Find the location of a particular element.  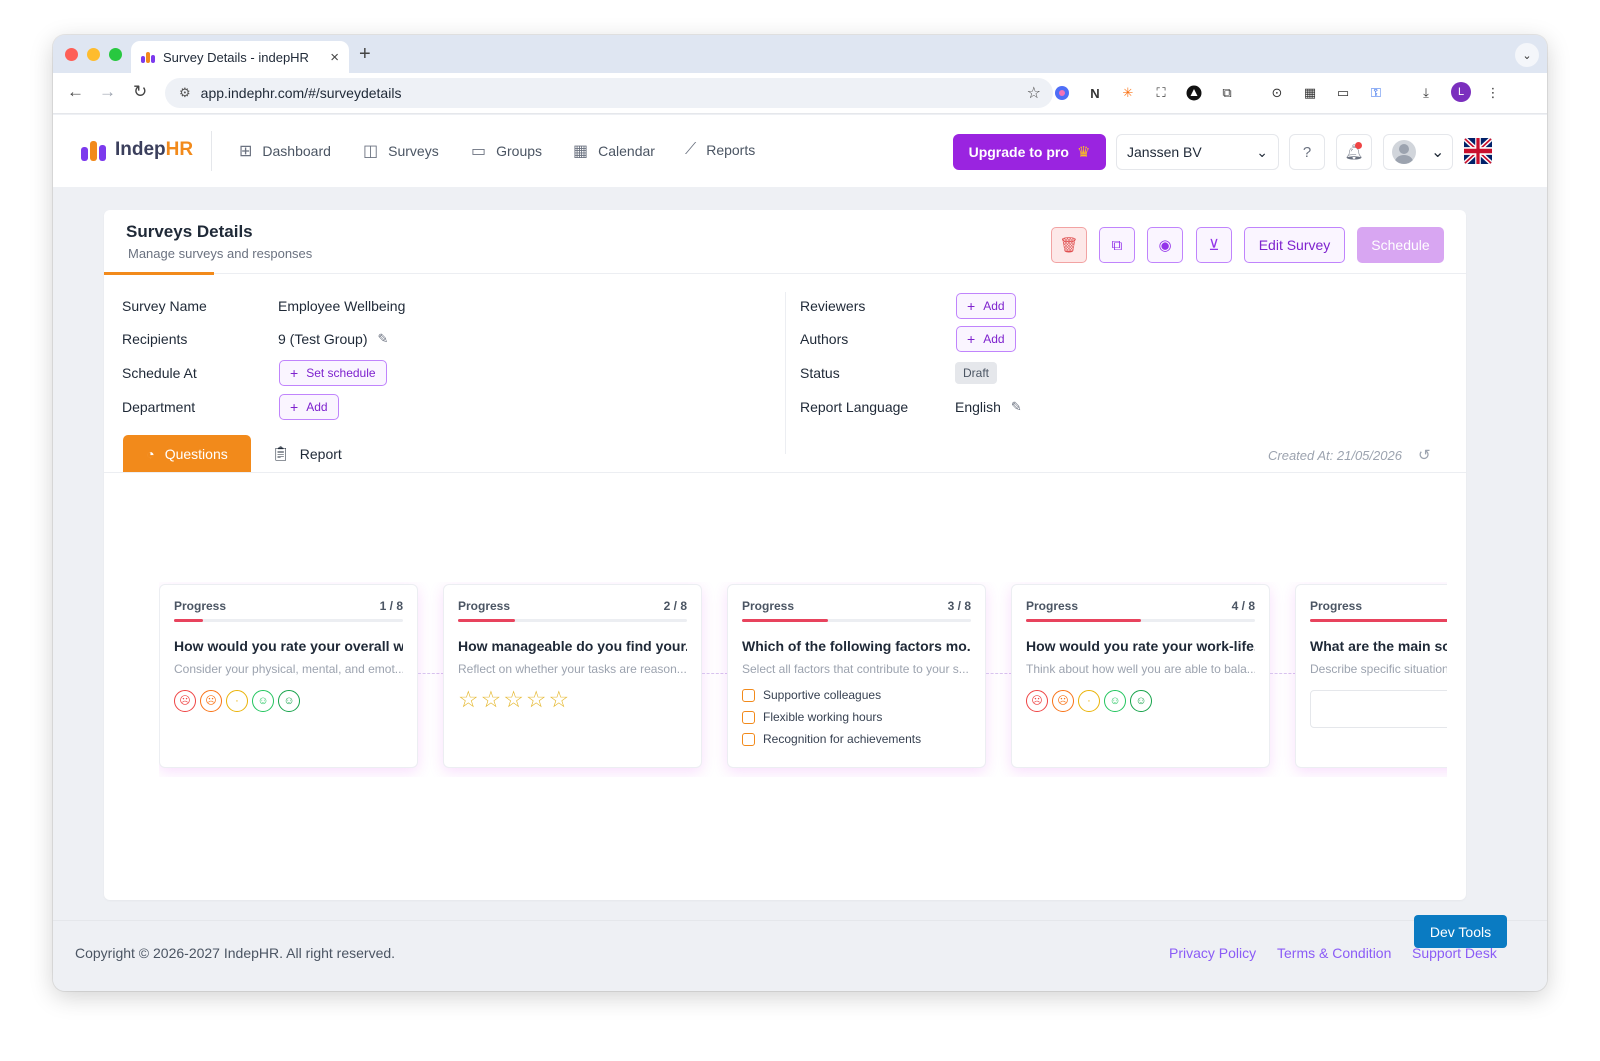

site-settings-icon: ⚙ is located at coordinates (185, 93).